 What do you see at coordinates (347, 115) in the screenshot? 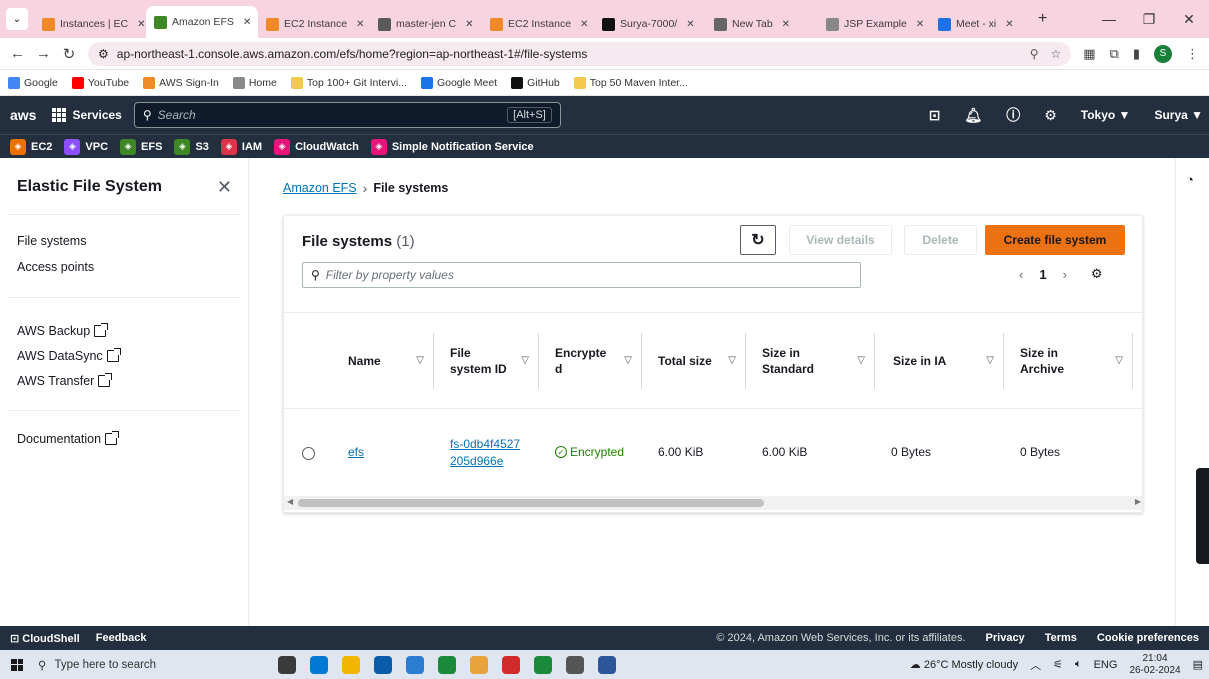
I see `aws-search-input: ⚲ Search [Alt+S]` at bounding box center [347, 115].